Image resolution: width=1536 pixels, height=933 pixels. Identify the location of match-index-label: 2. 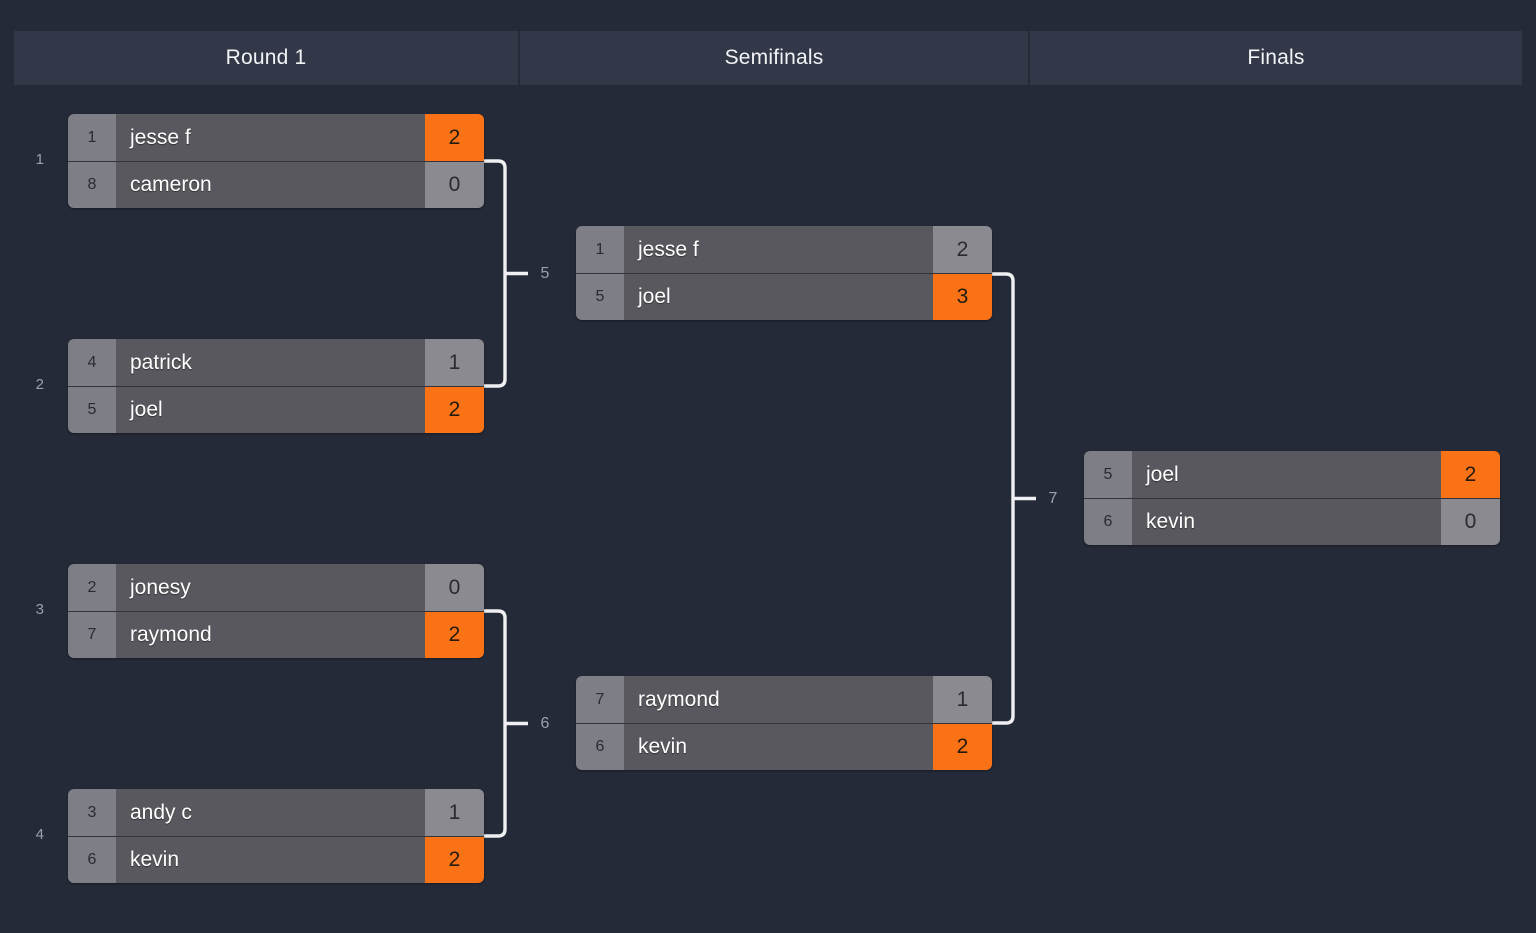
(39, 384).